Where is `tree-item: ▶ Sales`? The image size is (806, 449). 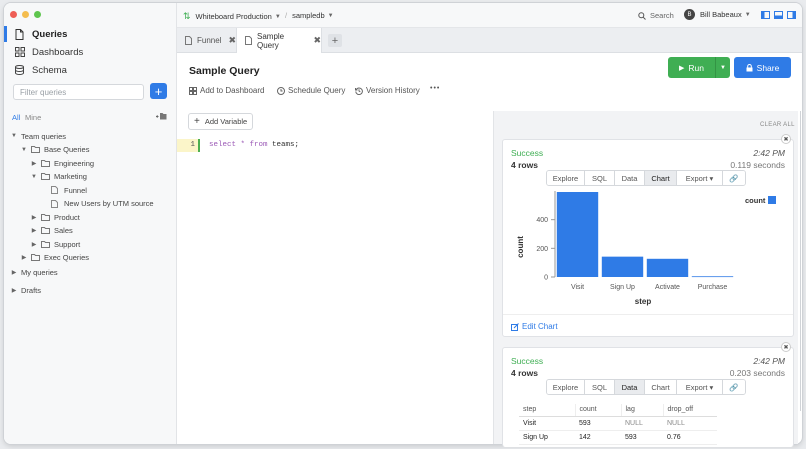 tree-item: ▶ Sales is located at coordinates (52, 231).